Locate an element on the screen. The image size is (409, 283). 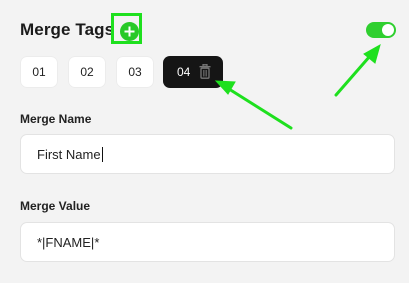
add-merge-tag-button is located at coordinates (129, 31).